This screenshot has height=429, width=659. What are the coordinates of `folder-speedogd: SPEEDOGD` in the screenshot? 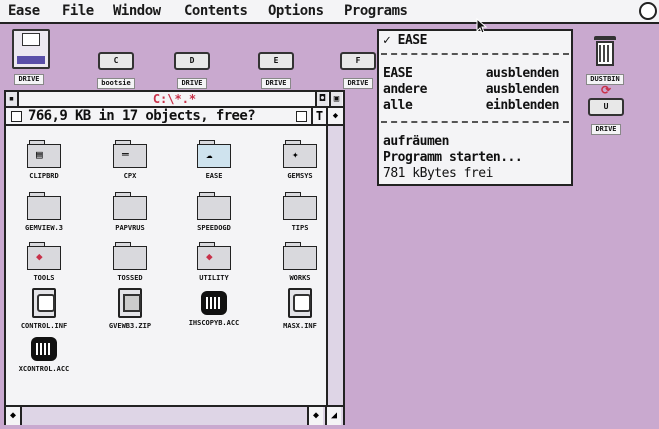 It's located at (214, 217).